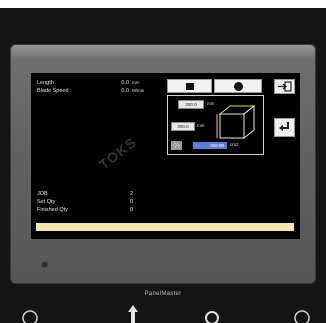 This screenshot has height=323, width=326. I want to click on status-bar, so click(165, 227).